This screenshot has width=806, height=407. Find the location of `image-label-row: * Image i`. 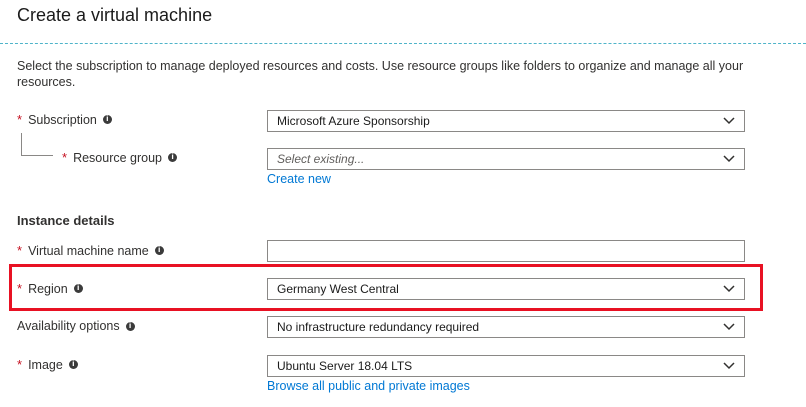

image-label-row: * Image i is located at coordinates (47, 364).